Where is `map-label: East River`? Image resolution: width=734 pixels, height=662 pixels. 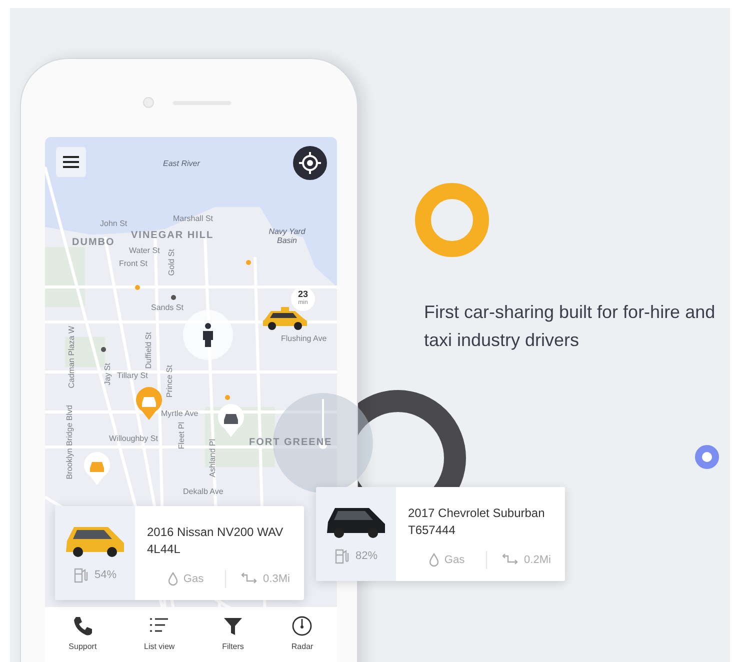
map-label: East River is located at coordinates (181, 163).